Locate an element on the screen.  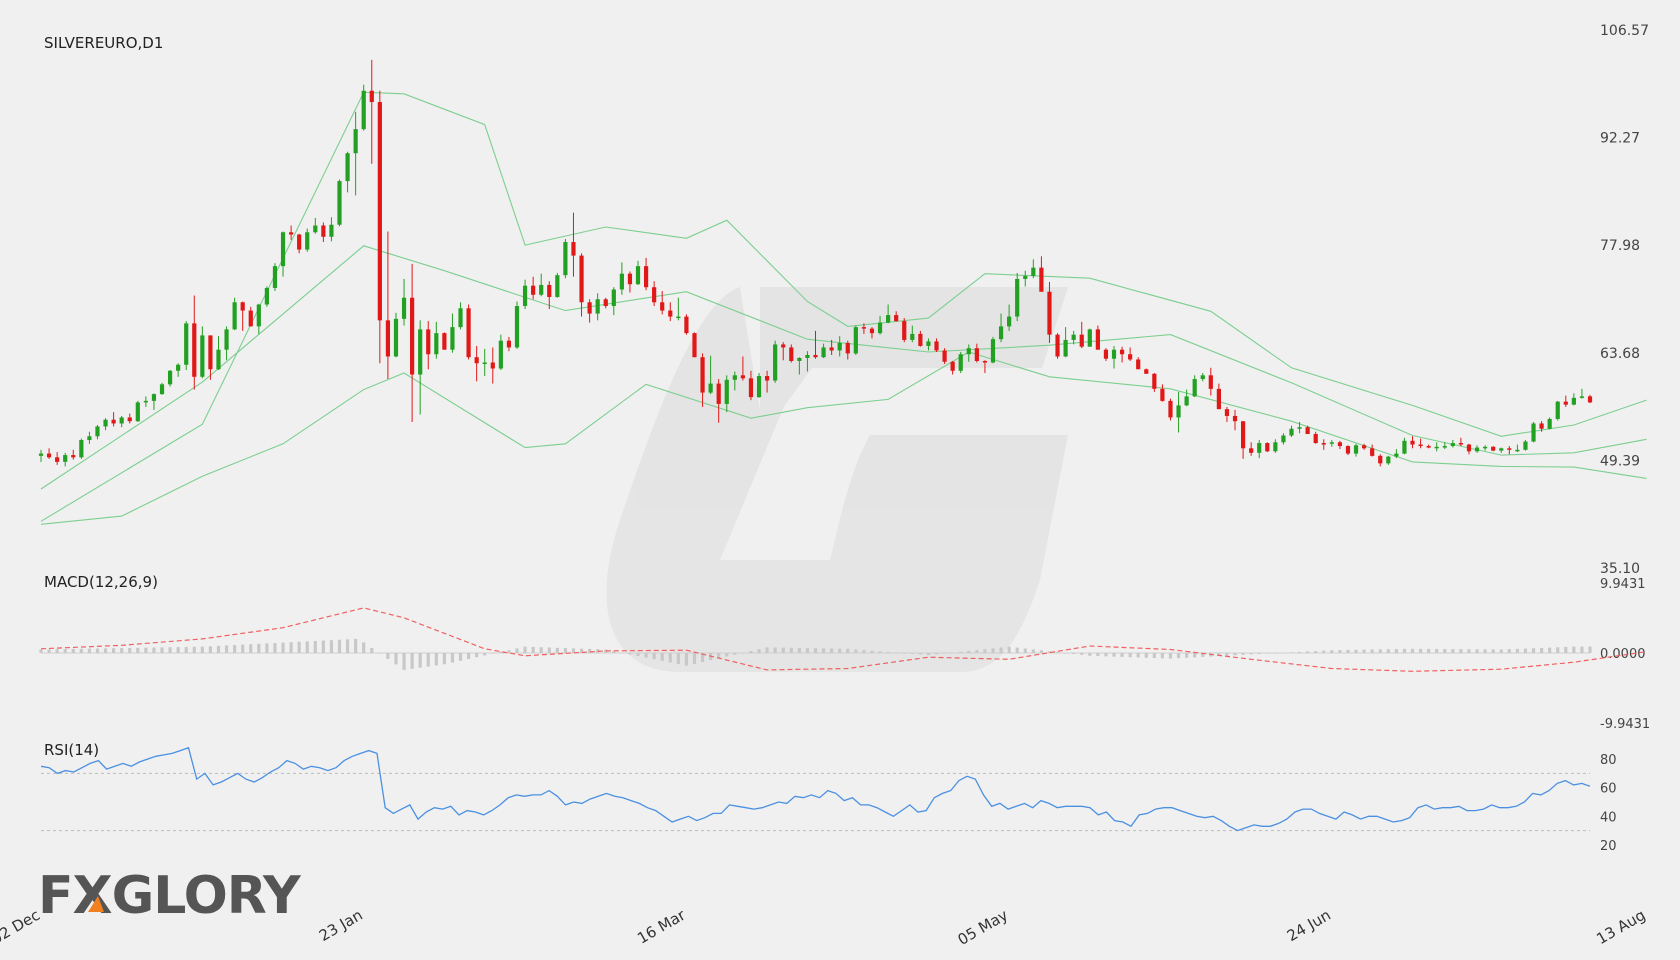
price-y-tick: 49.39 is located at coordinates (1620, 461).